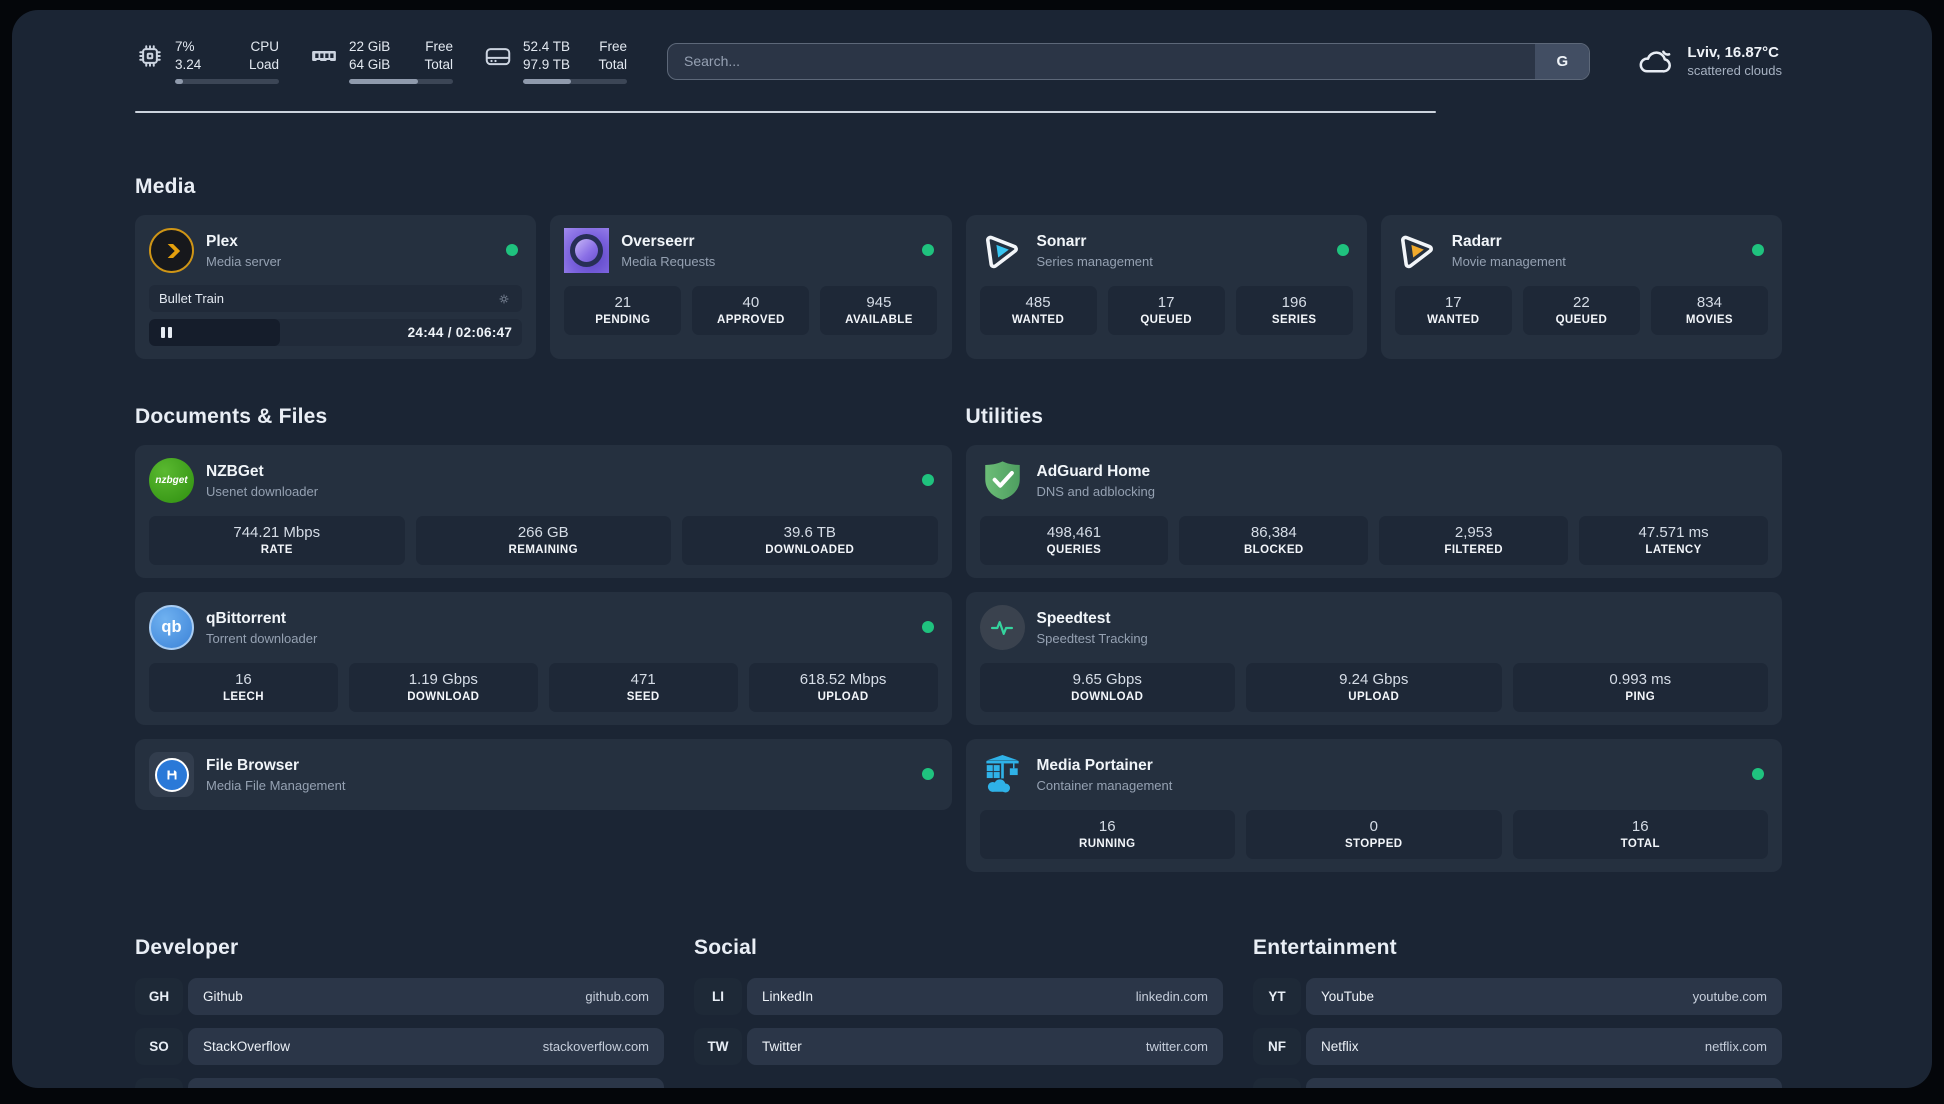 The height and width of the screenshot is (1104, 1944). I want to click on bookmark-name: Netflix, so click(1340, 1046).